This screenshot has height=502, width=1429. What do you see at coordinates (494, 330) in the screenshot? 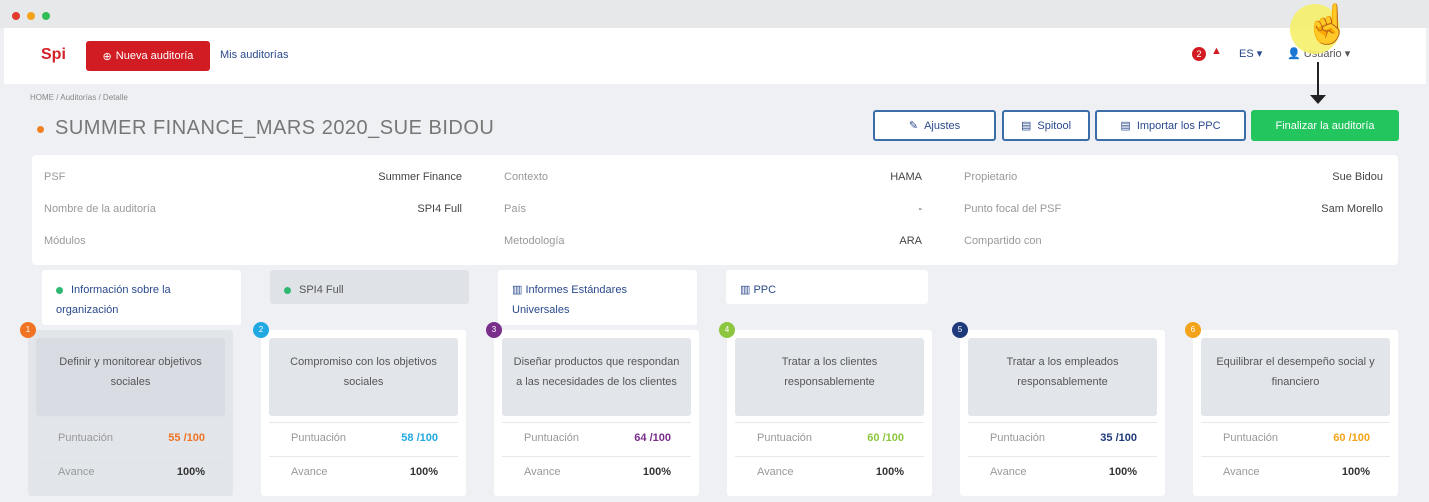
I see `dimension-number-badge: 3` at bounding box center [494, 330].